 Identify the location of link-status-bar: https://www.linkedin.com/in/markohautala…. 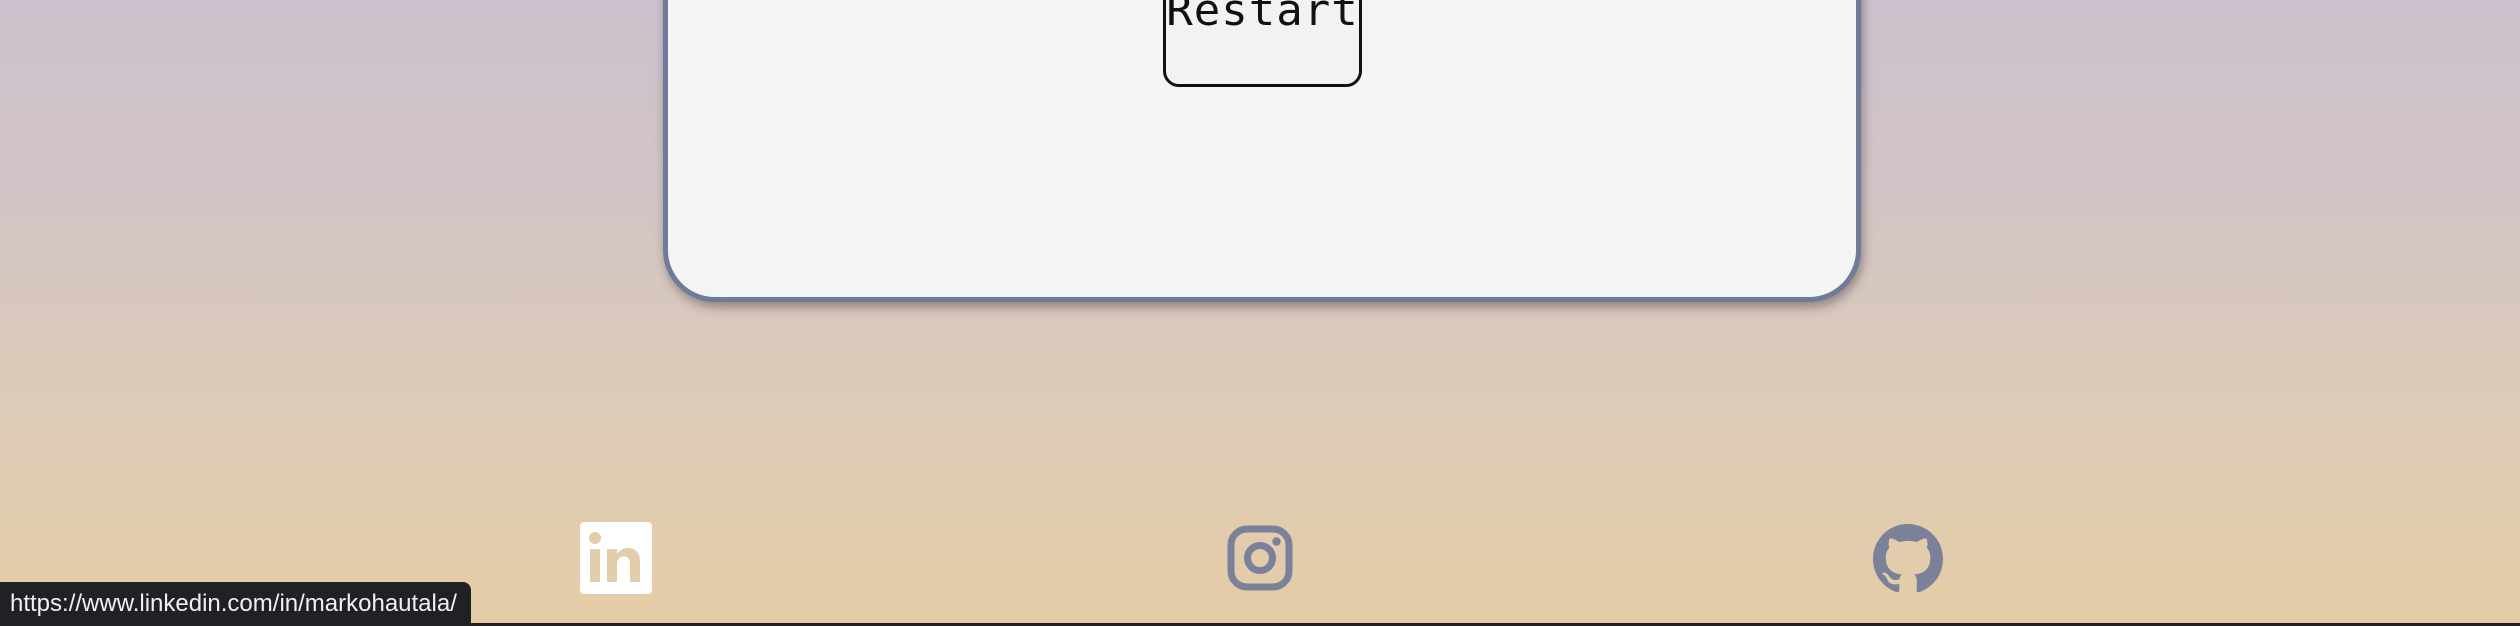
(235, 604).